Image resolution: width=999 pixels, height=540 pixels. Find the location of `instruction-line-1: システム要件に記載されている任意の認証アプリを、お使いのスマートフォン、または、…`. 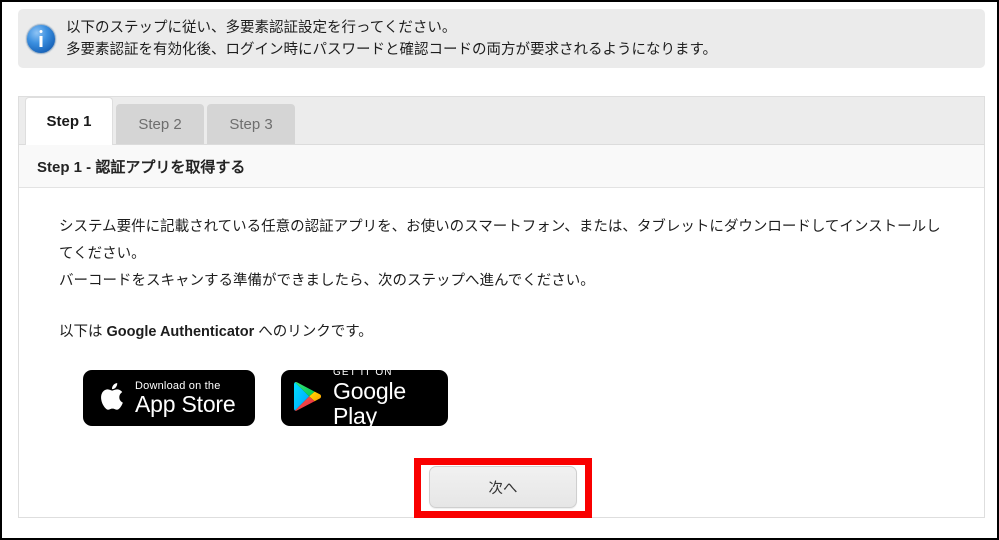

instruction-line-1: システム要件に記載されている任意の認証アプリを、お使いのスマートフォン、または、… is located at coordinates (500, 240).